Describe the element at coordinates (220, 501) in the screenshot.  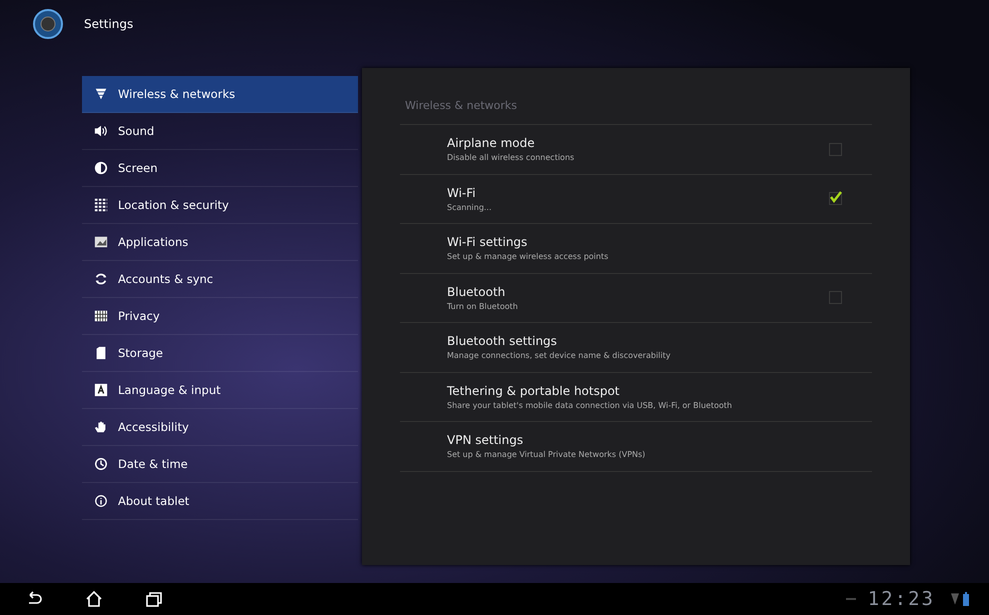
I see `sidebar-item: About tablet` at that location.